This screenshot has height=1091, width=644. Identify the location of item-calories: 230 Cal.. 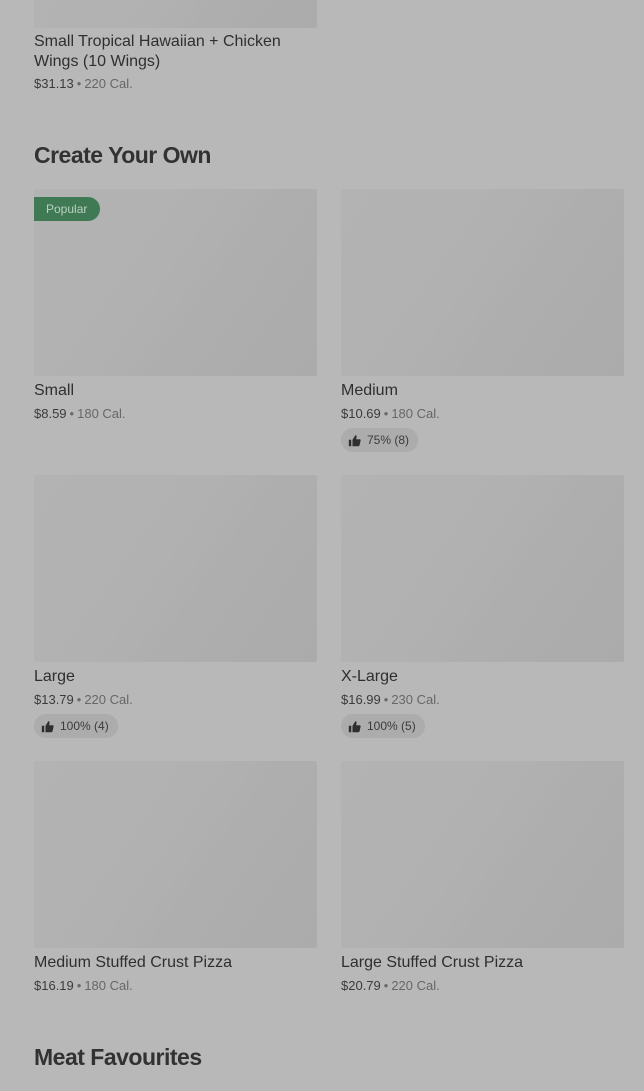
(415, 699).